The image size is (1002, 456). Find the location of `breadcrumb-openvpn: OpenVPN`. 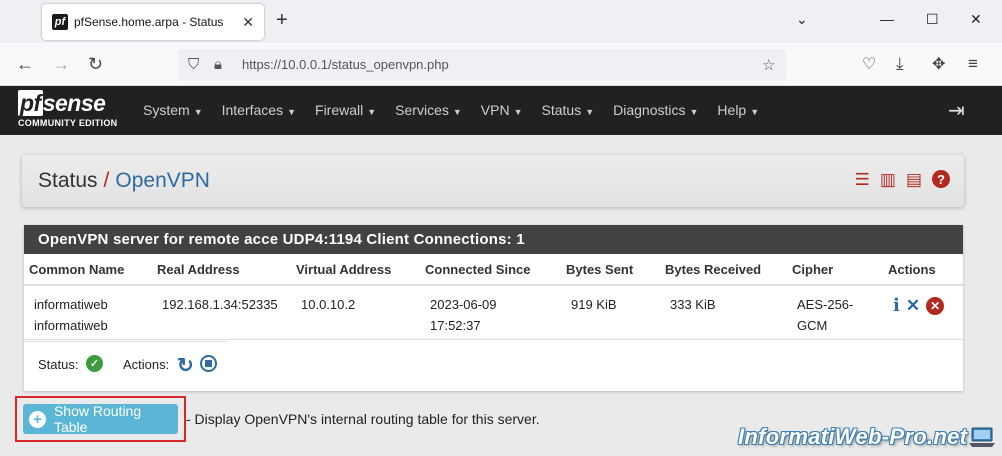

breadcrumb-openvpn: OpenVPN is located at coordinates (162, 180).